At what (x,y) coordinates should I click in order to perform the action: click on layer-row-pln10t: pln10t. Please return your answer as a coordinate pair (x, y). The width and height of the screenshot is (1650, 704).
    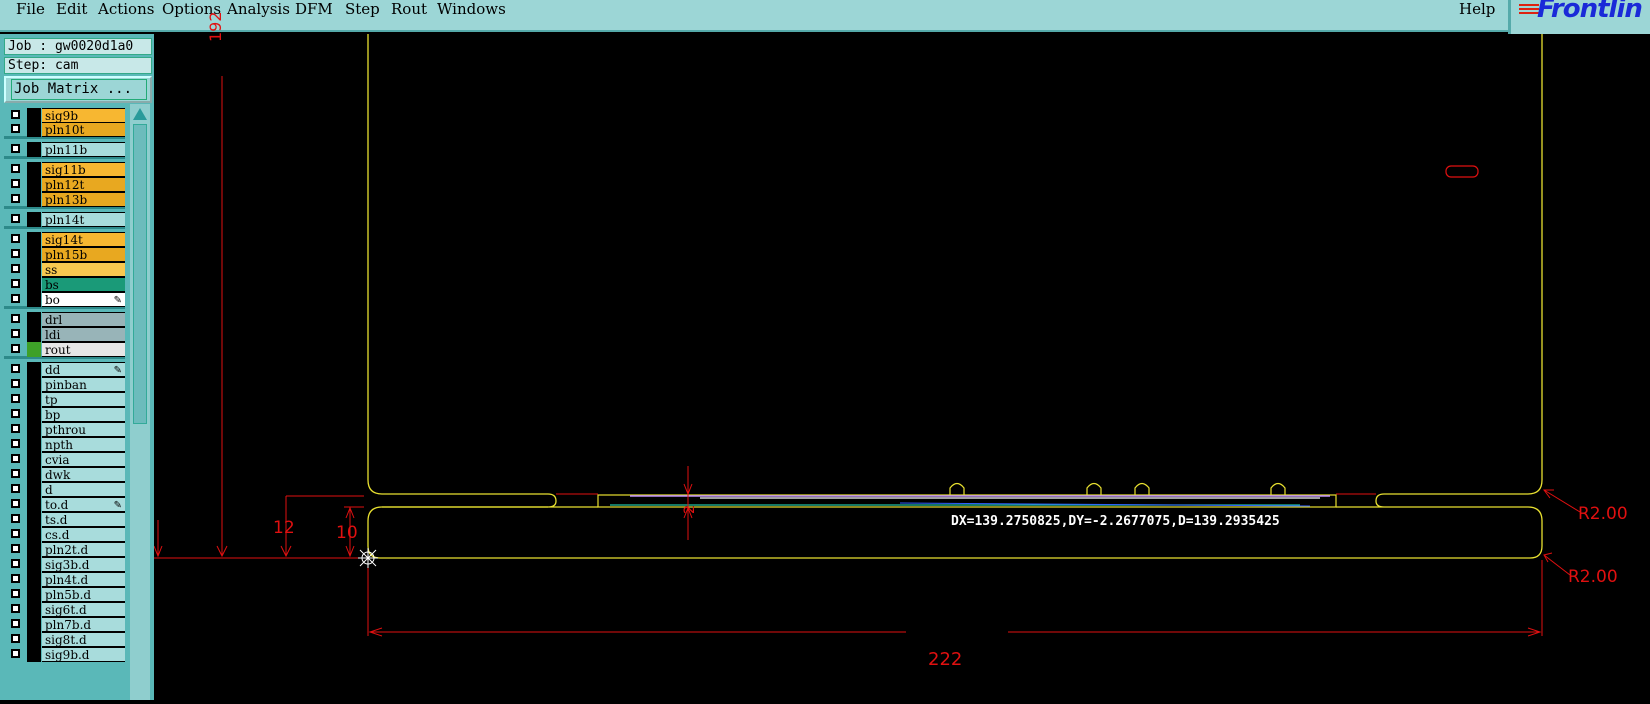
    Looking at the image, I should click on (64, 129).